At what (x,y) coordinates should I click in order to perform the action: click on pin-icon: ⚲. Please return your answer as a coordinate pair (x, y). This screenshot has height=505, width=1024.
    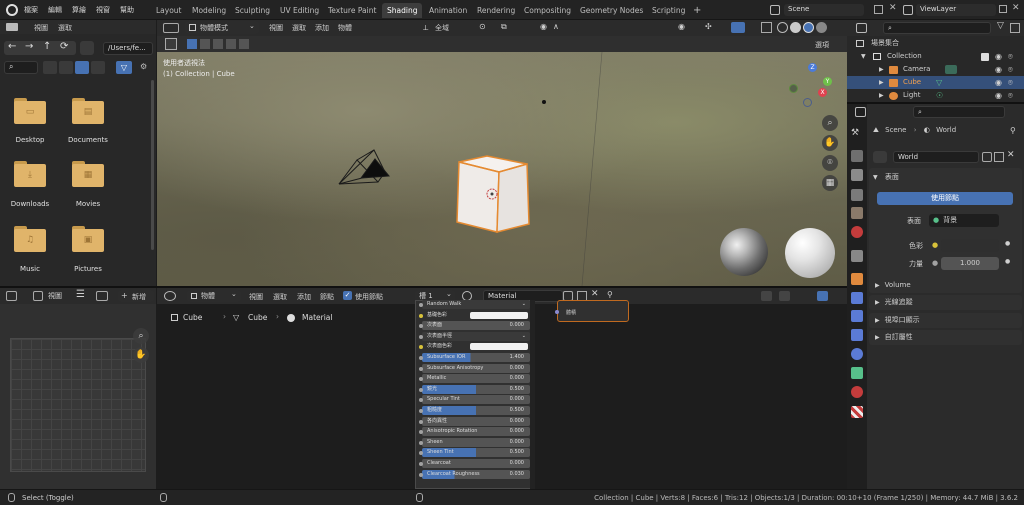
    Looking at the image, I should click on (610, 294).